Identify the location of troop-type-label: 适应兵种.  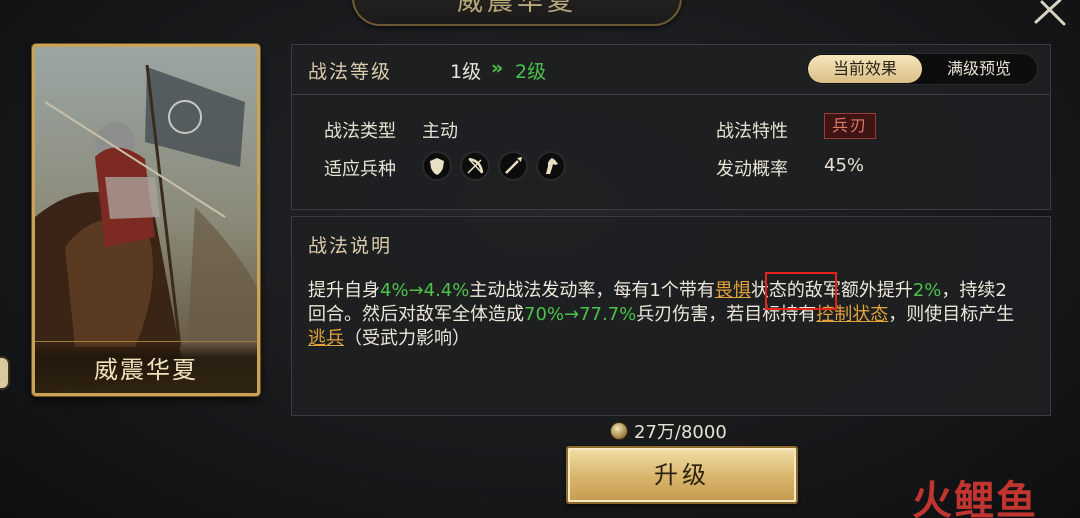
(360, 169).